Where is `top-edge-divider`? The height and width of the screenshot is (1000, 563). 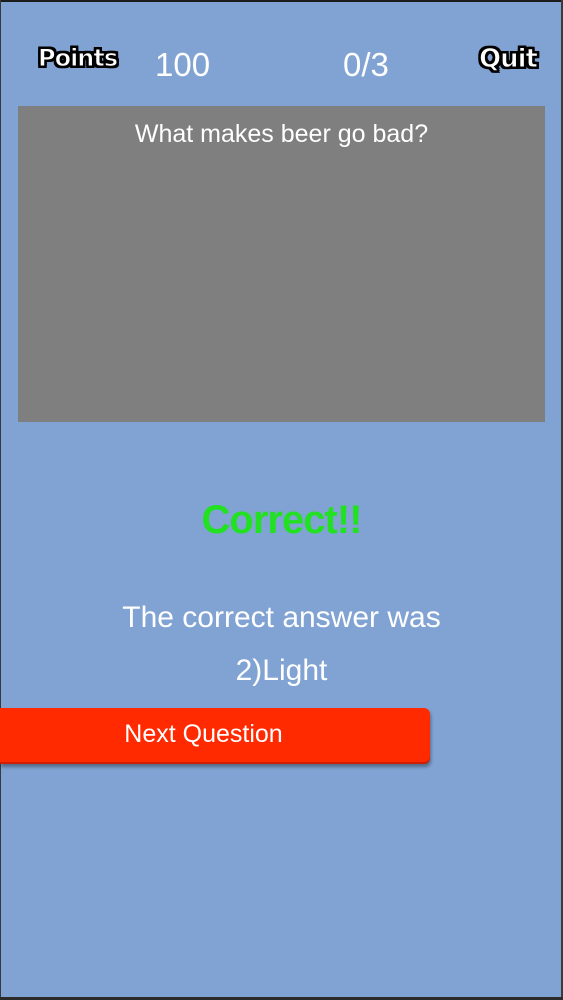
top-edge-divider is located at coordinates (281, 1).